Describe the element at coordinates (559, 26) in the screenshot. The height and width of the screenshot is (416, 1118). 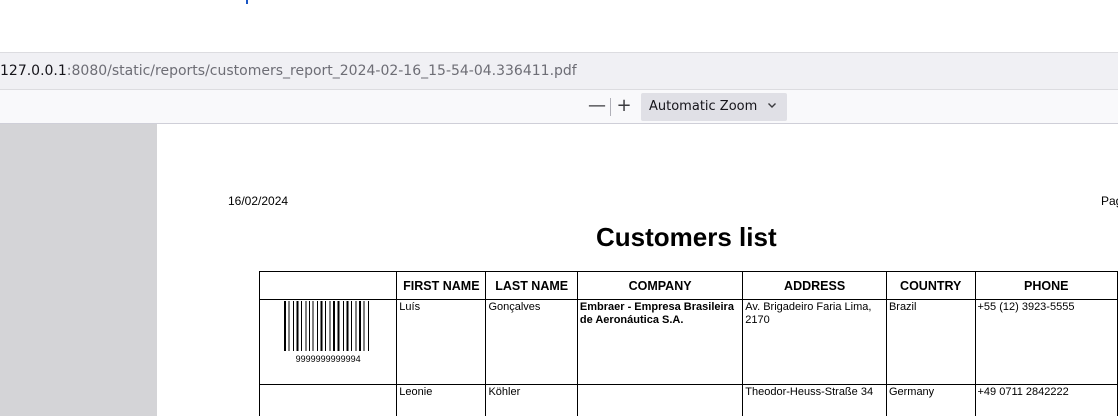
I see `top-area` at that location.